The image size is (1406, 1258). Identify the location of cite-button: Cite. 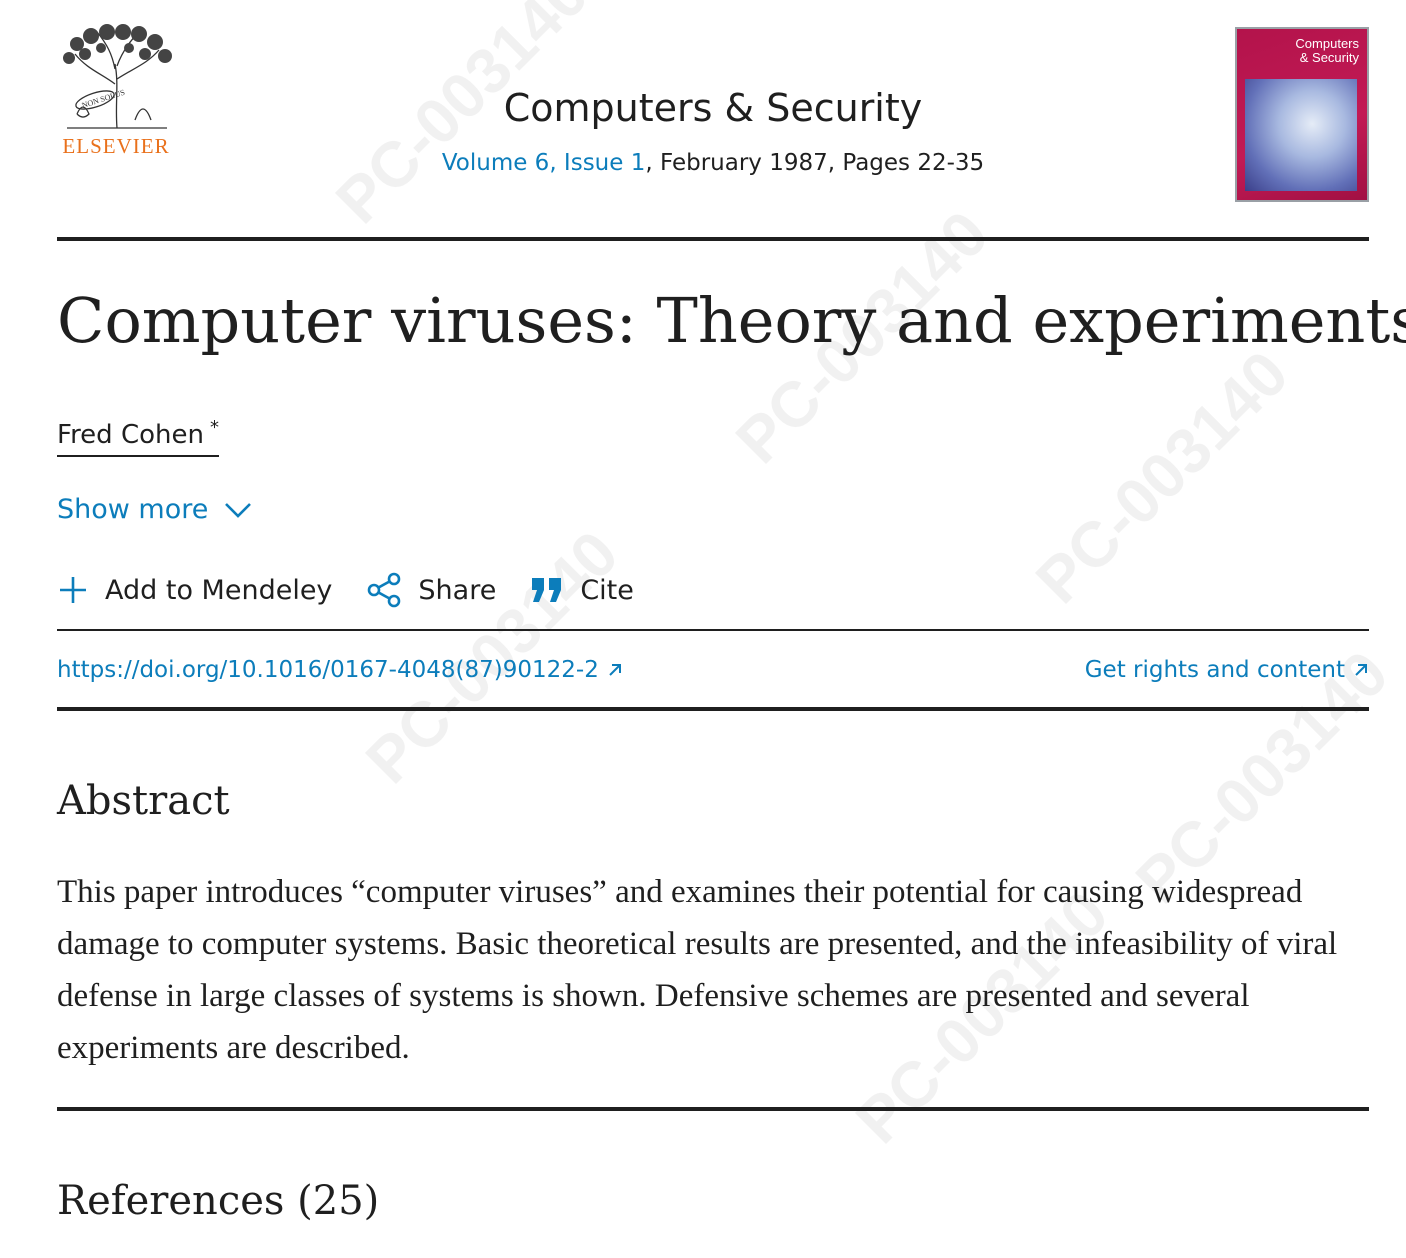
(582, 590).